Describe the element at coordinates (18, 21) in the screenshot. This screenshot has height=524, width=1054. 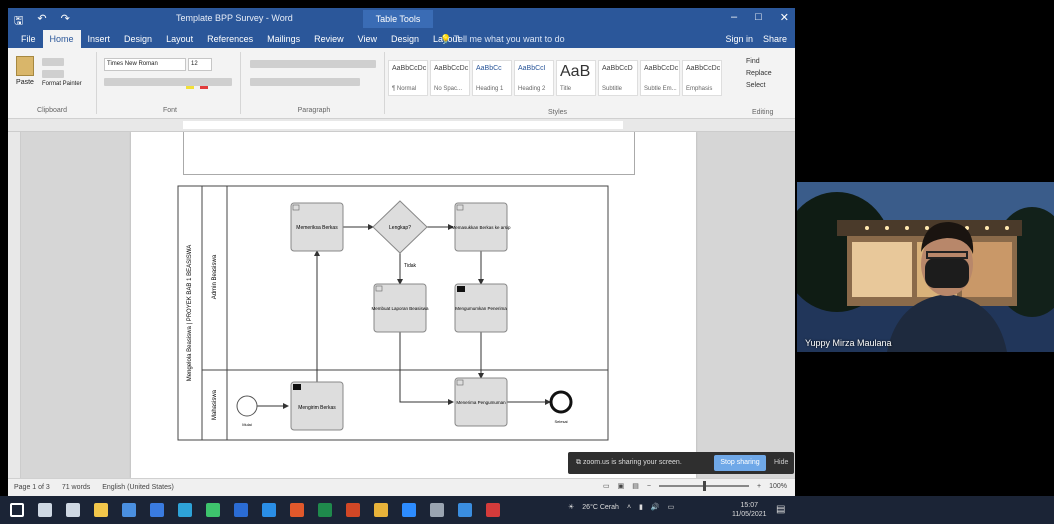
I see `save-icon: 🖫` at that location.